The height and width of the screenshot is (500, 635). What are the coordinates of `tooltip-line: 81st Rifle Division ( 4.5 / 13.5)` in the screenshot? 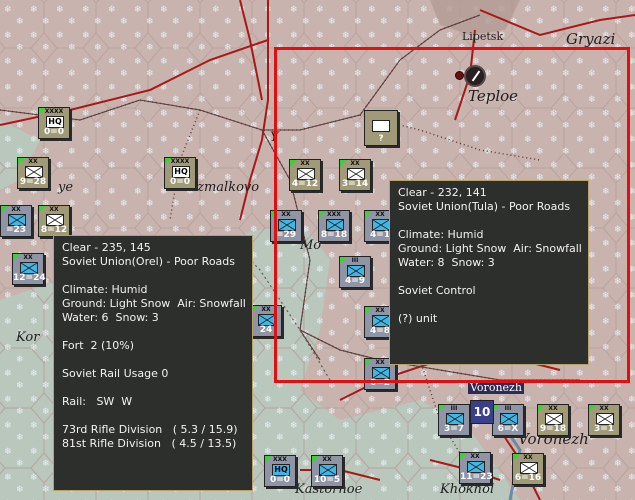 It's located at (149, 443).